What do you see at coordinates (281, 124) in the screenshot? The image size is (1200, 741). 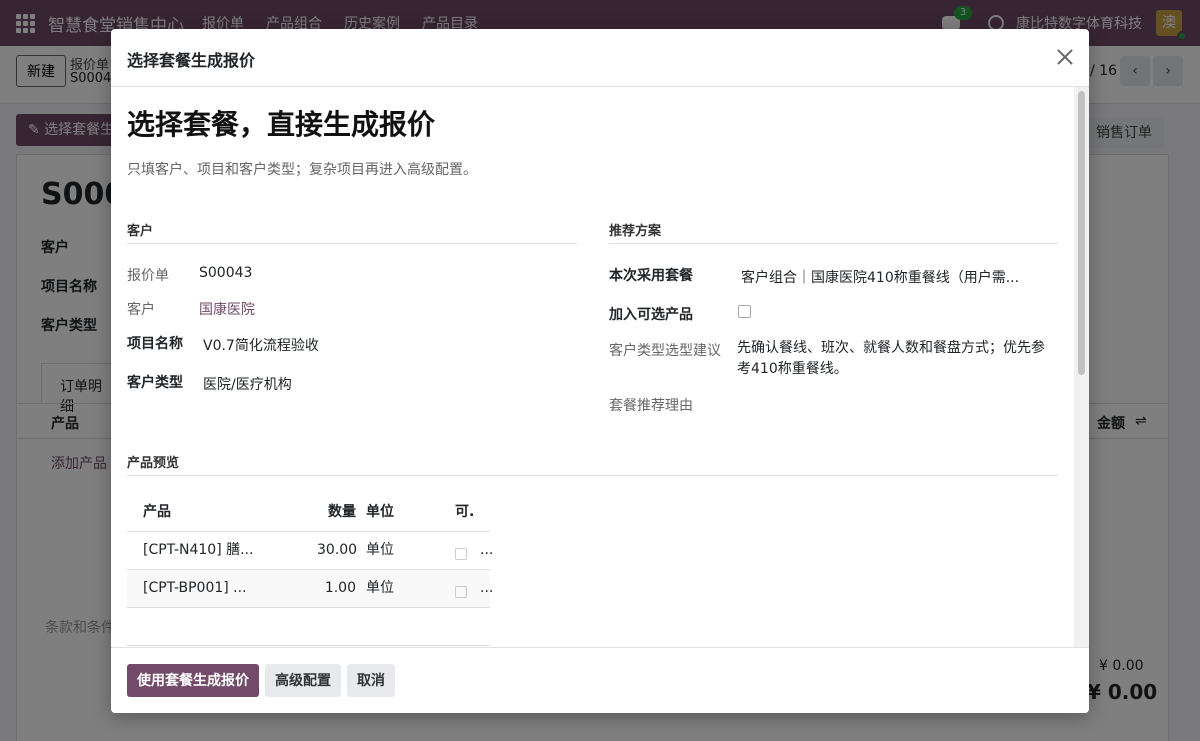 I see `wizard-heading: 选择套餐，直接生成报价` at bounding box center [281, 124].